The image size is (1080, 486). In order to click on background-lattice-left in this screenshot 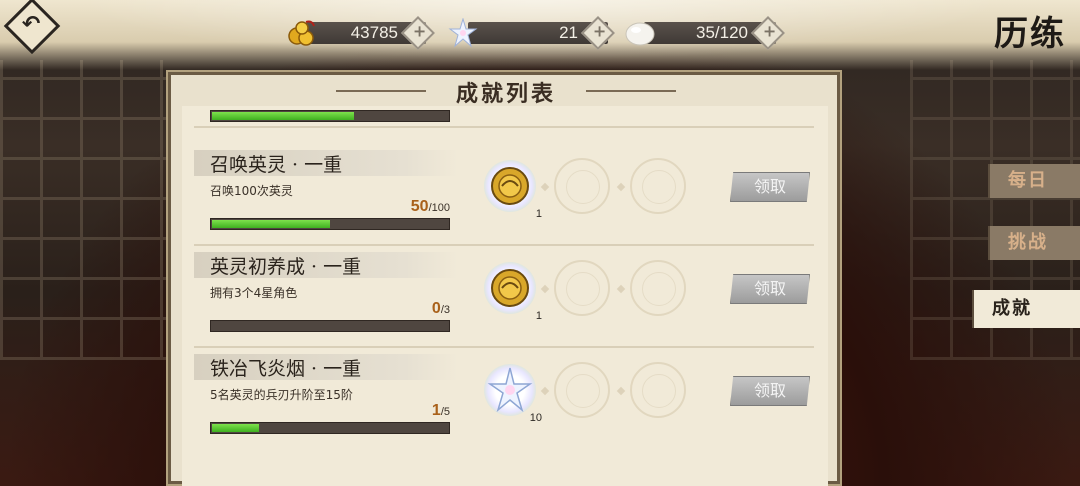, I will do `click(85, 210)`.